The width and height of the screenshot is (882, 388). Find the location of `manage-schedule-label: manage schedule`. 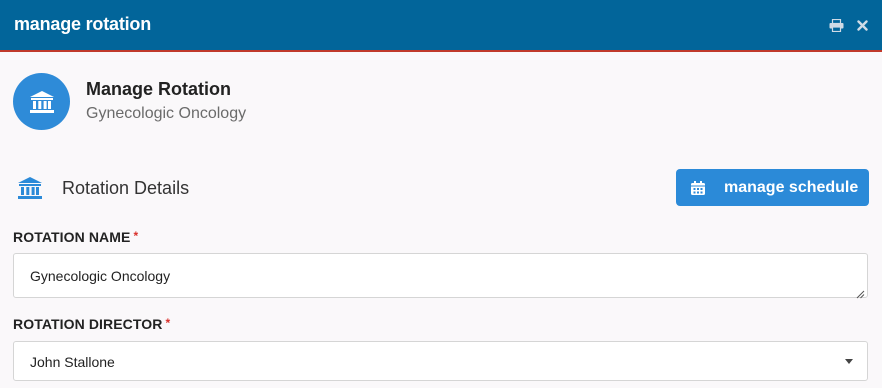

manage-schedule-label: manage schedule is located at coordinates (791, 187).